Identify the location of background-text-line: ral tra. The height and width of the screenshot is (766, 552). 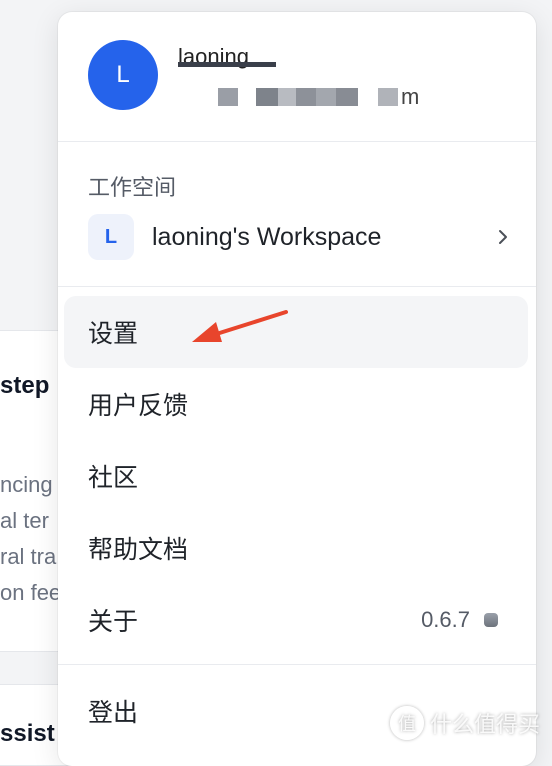
(28, 556).